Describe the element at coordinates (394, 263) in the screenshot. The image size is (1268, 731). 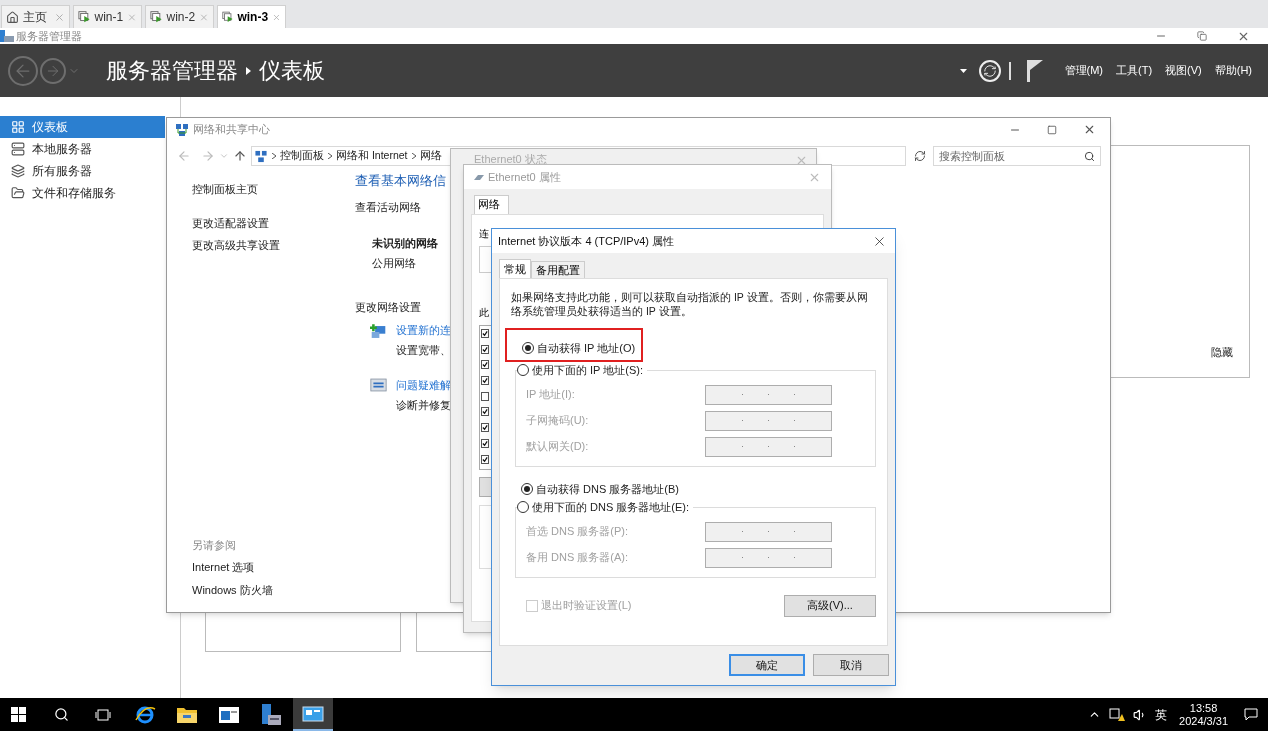
I see `network-category: 公用网络` at that location.